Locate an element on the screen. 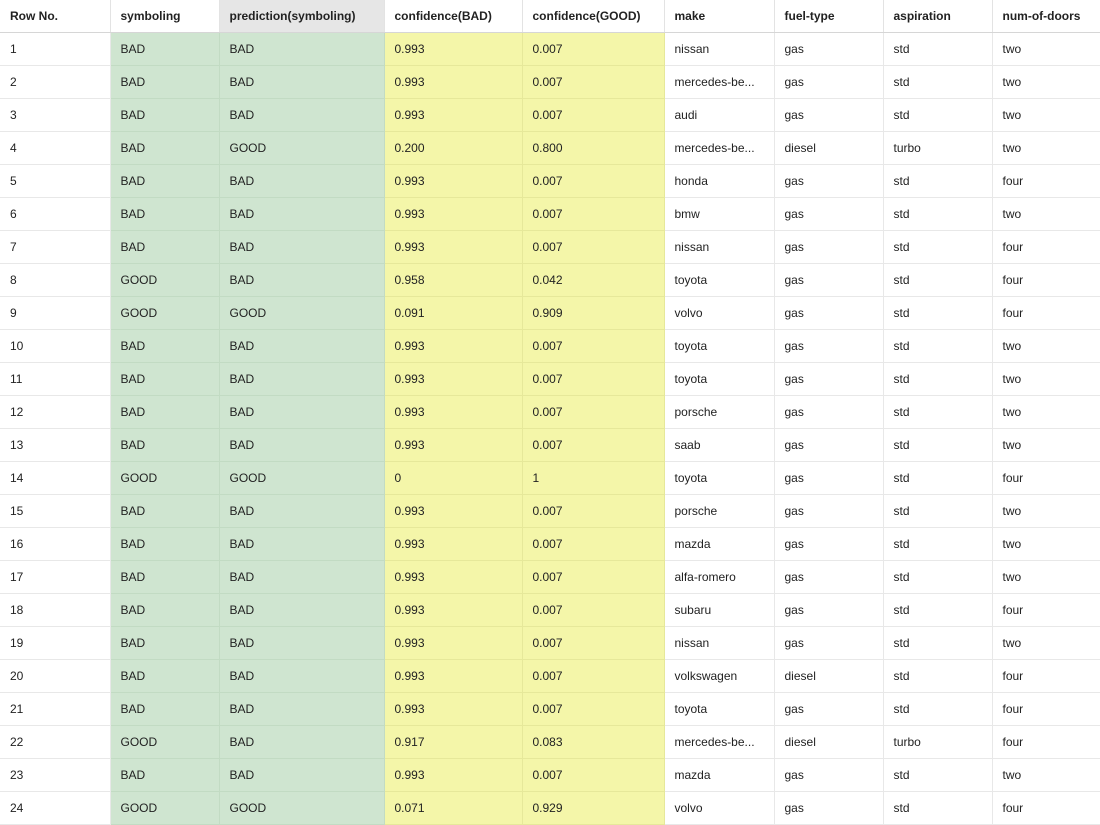 The width and height of the screenshot is (1100, 825). cell-conf-bad: 0 is located at coordinates (453, 478).